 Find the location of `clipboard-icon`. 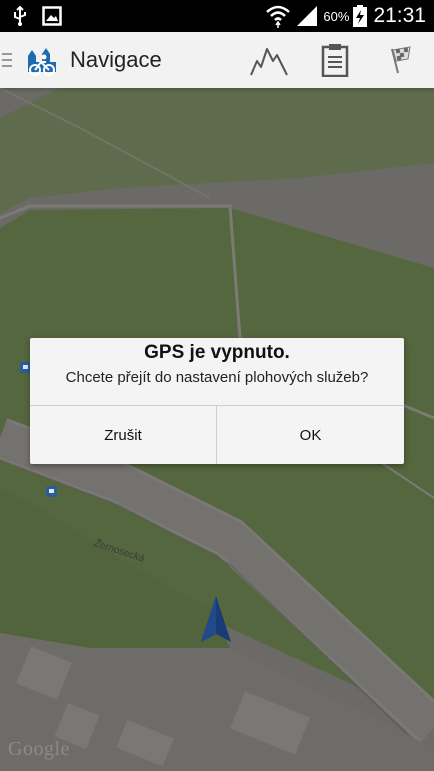

clipboard-icon is located at coordinates (335, 60).